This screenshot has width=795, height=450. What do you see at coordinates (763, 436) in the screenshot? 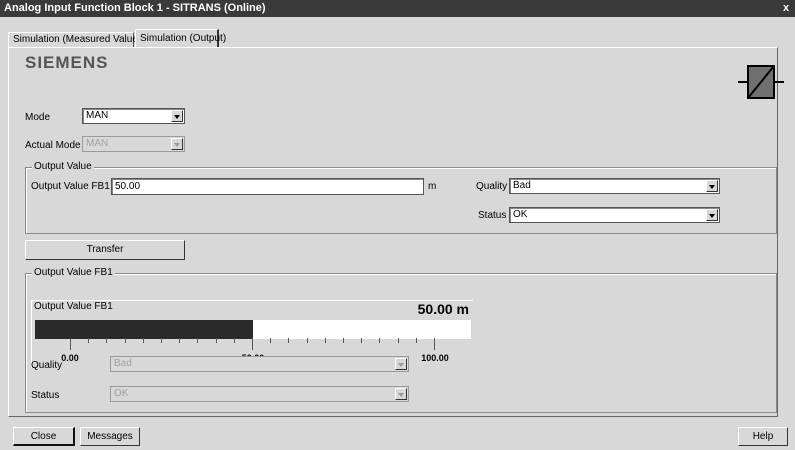
I see `help-button: Help` at bounding box center [763, 436].